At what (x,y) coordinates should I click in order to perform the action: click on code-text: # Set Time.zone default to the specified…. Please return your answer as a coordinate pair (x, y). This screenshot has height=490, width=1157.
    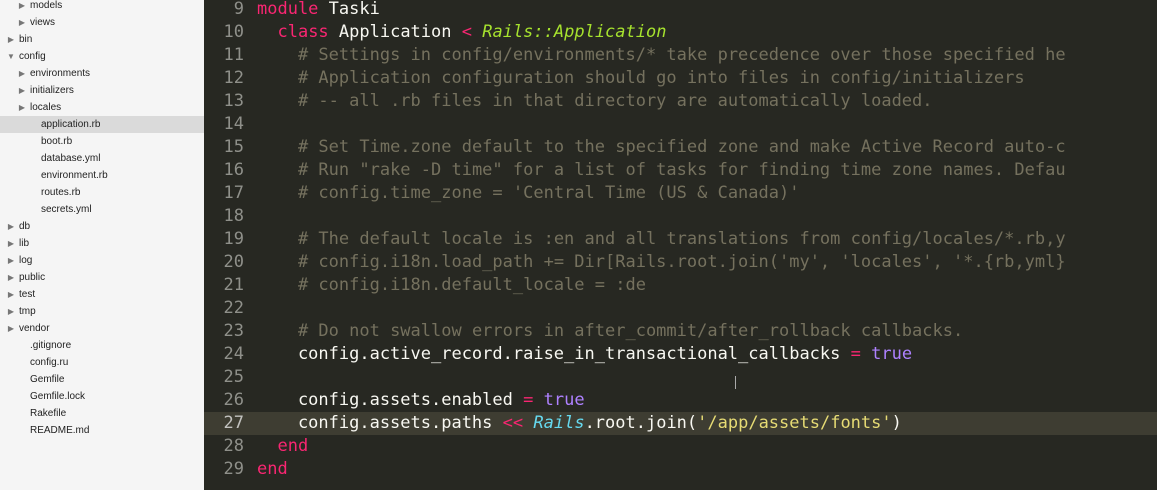
    Looking at the image, I should click on (661, 147).